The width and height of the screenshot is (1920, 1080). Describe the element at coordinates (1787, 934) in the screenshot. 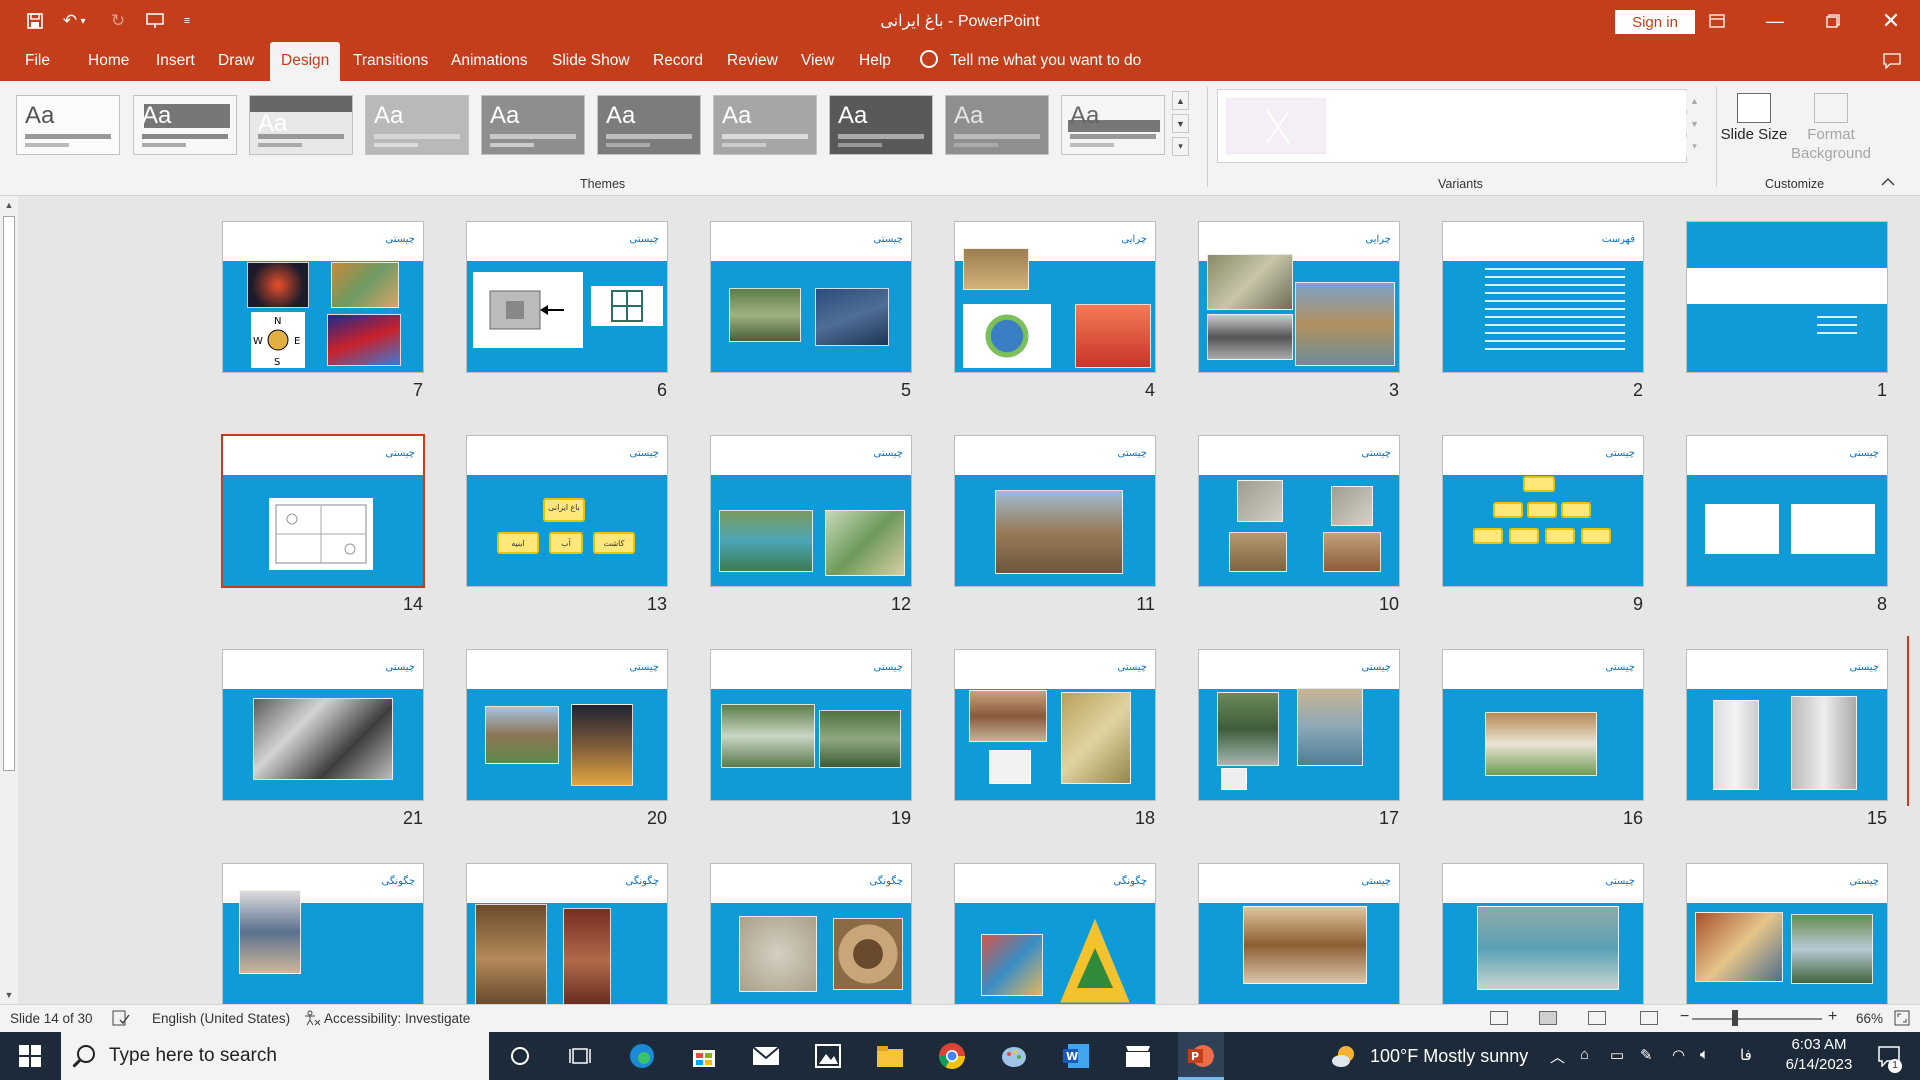

I see `slide-thumbnail-22: چیستی` at that location.